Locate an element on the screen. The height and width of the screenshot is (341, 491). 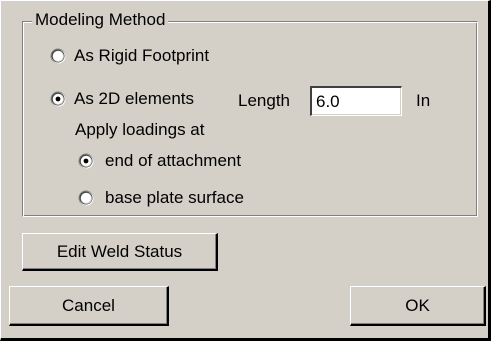
base-plate-surface-label: base plate surface is located at coordinates (174, 197).